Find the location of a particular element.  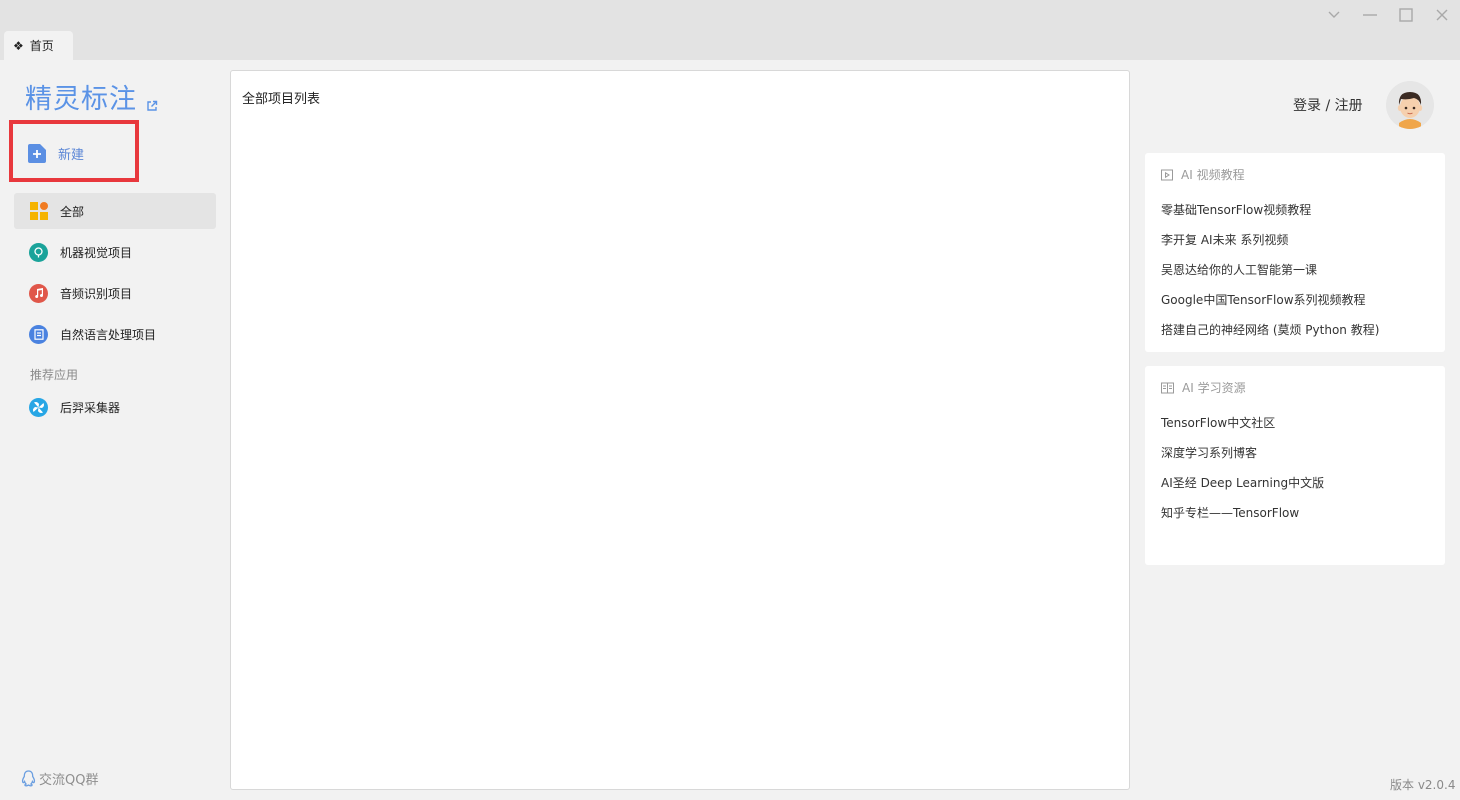

sidebar-item-vision: 机器视觉项目 is located at coordinates (115, 252).